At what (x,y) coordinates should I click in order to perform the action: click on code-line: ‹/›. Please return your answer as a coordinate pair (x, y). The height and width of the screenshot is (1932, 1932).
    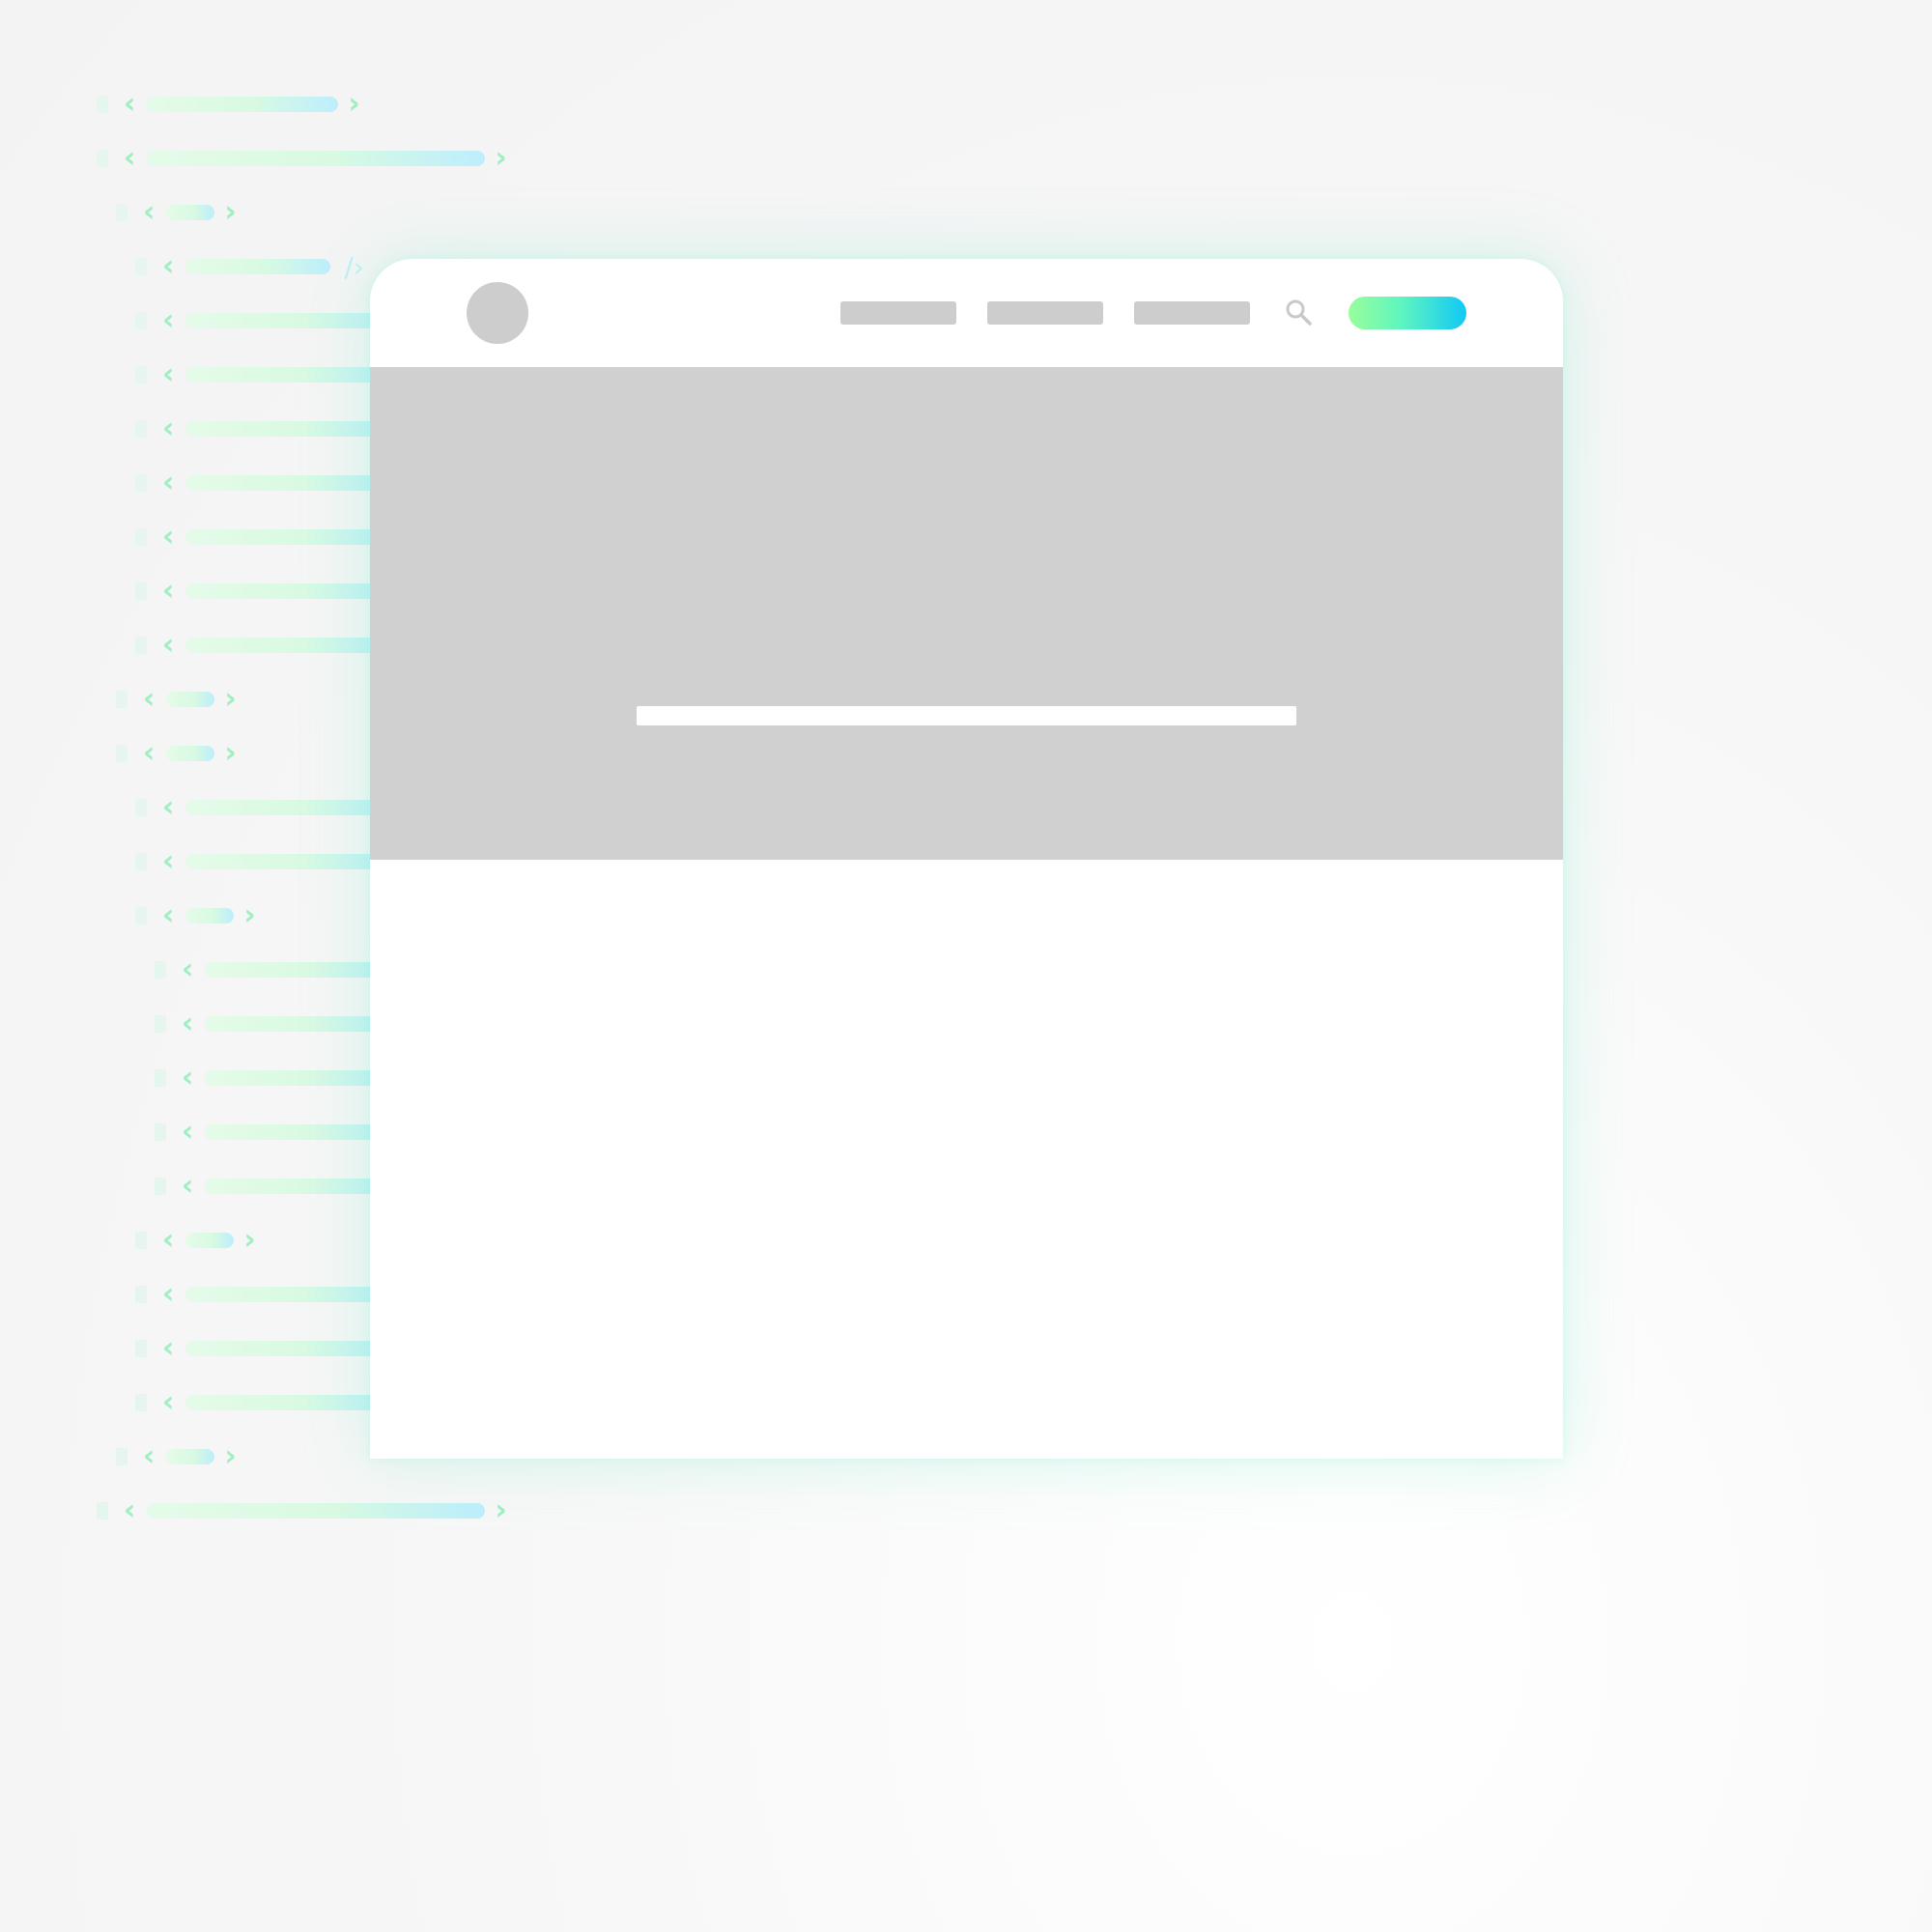
    Looking at the image, I should click on (249, 267).